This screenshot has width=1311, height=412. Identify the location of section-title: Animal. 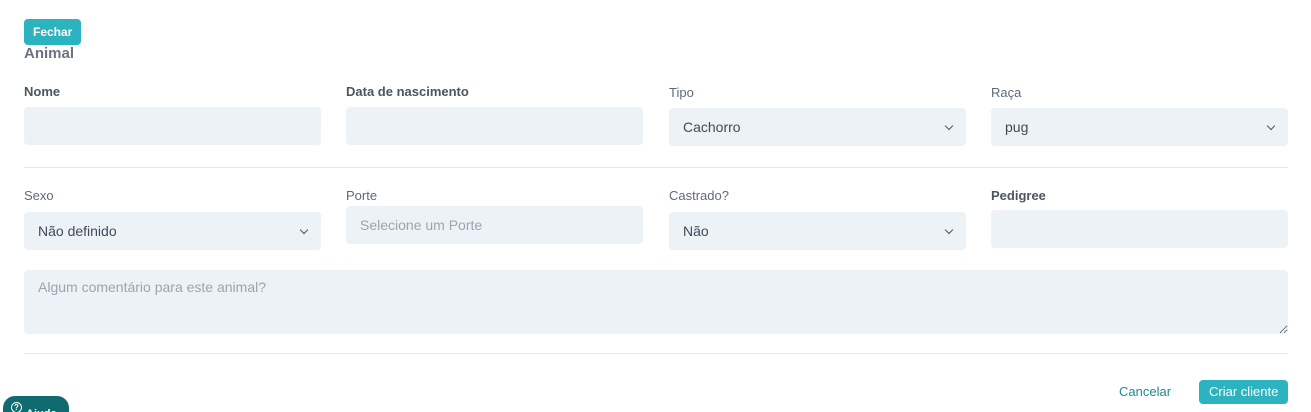
(49, 53).